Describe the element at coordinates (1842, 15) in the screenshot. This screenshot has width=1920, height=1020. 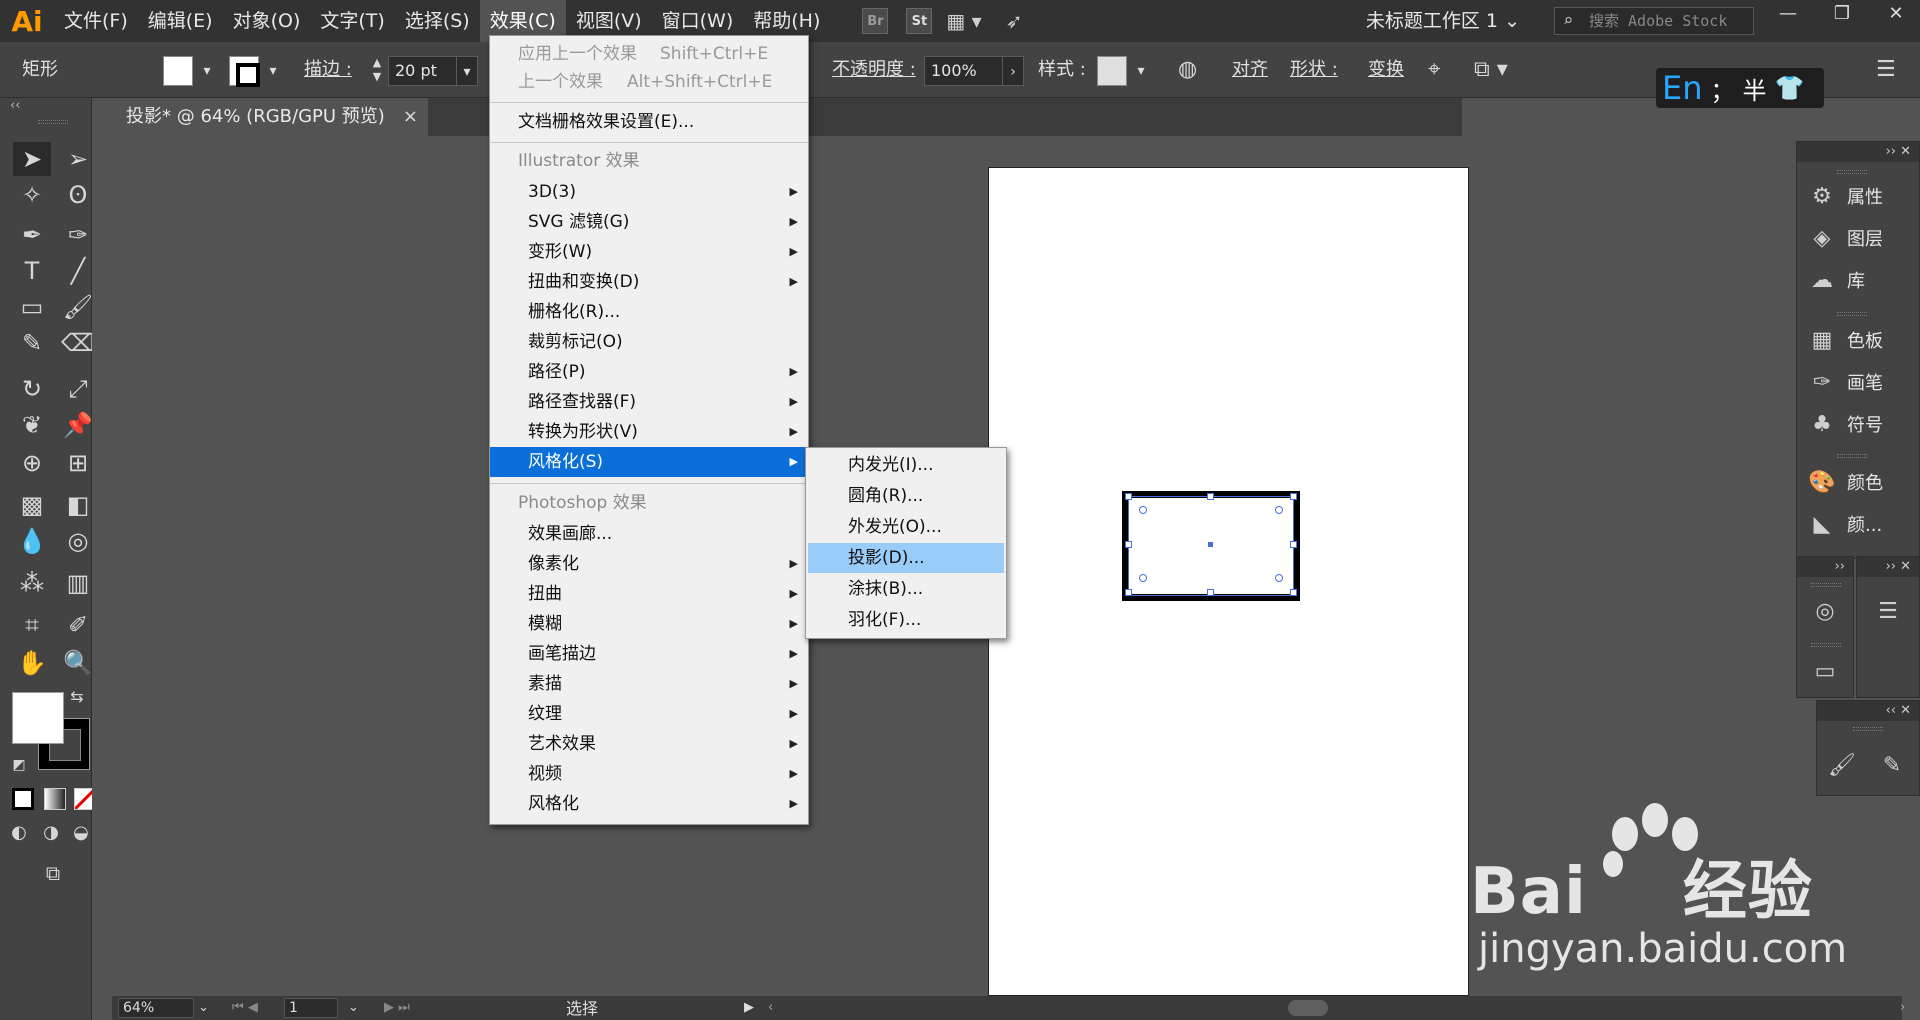
I see `restore-button: ❐` at that location.